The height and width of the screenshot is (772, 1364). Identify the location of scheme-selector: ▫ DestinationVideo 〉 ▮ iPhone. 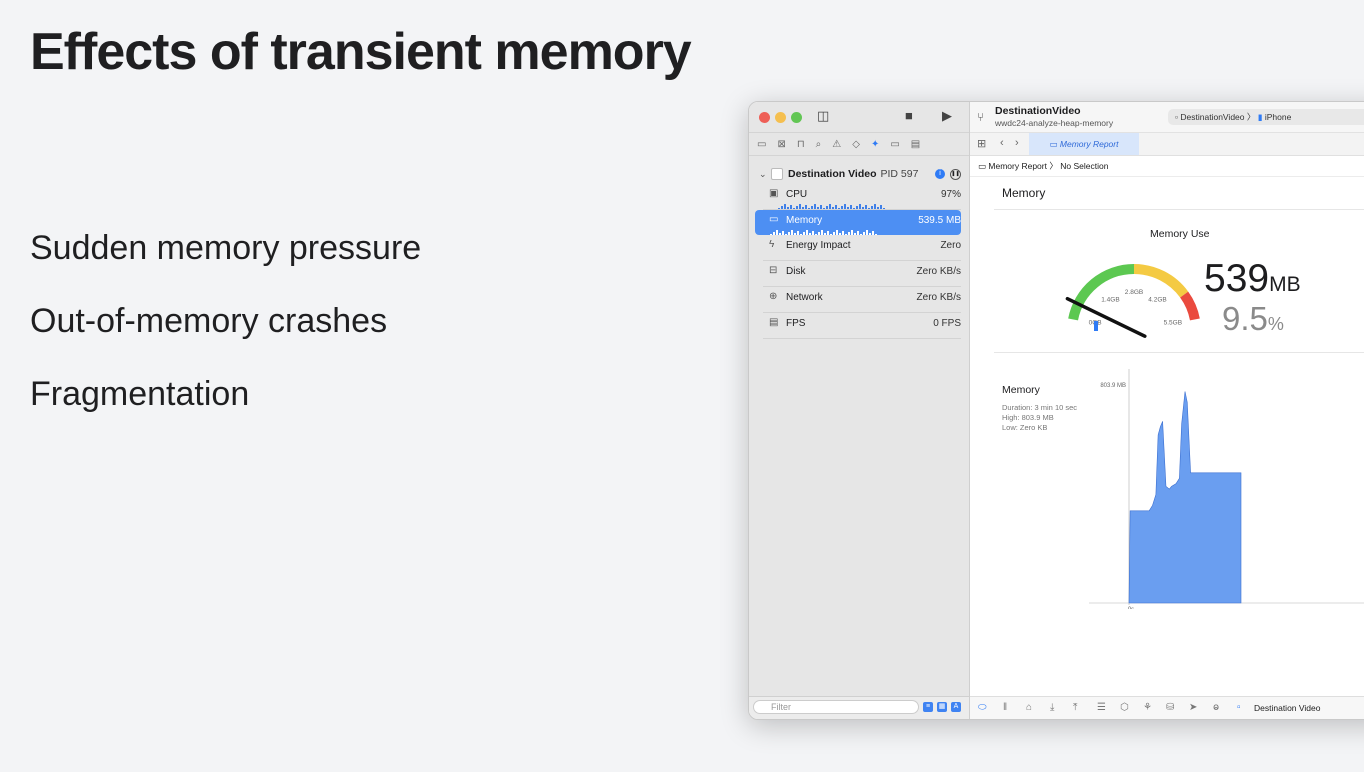
(1266, 117).